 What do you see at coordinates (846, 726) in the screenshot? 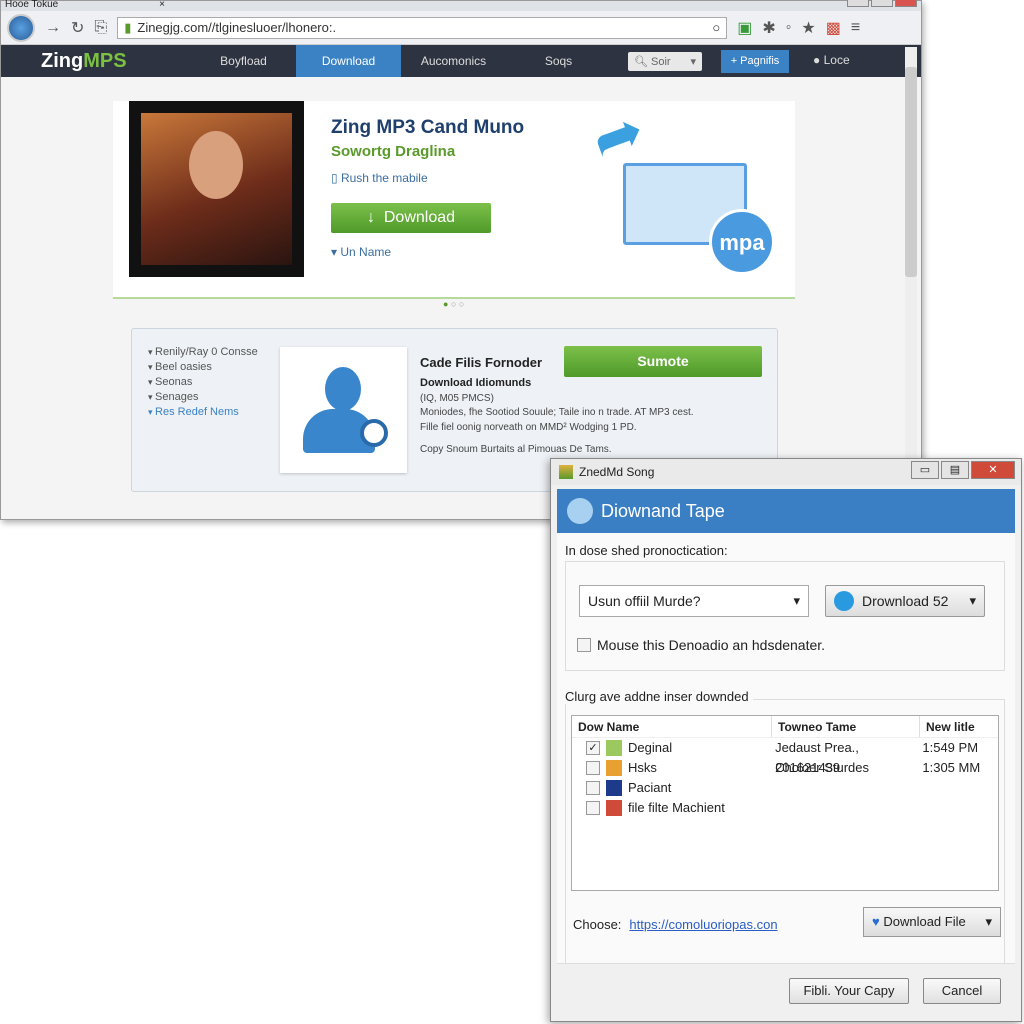
I see `column-header: Towneo Tame` at bounding box center [846, 726].